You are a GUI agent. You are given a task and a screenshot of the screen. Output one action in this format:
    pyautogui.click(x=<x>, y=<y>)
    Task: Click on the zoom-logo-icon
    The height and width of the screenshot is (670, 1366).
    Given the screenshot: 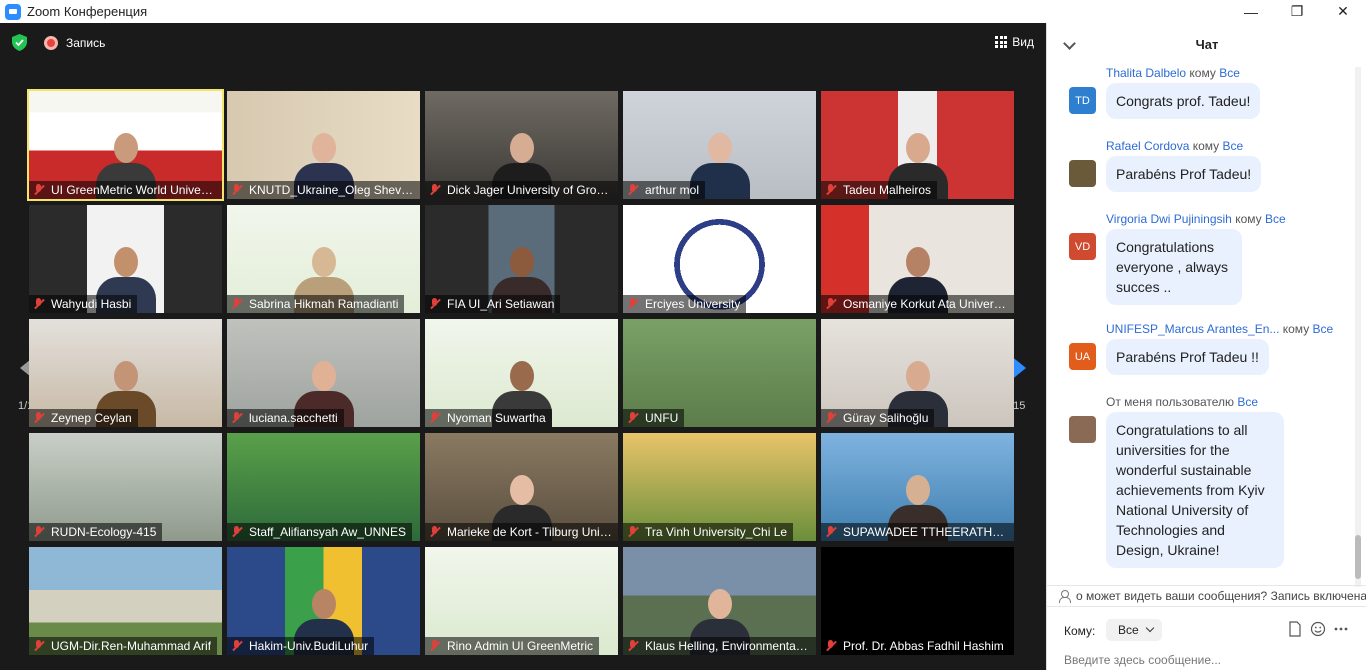 What is the action you would take?
    pyautogui.click(x=13, y=11)
    